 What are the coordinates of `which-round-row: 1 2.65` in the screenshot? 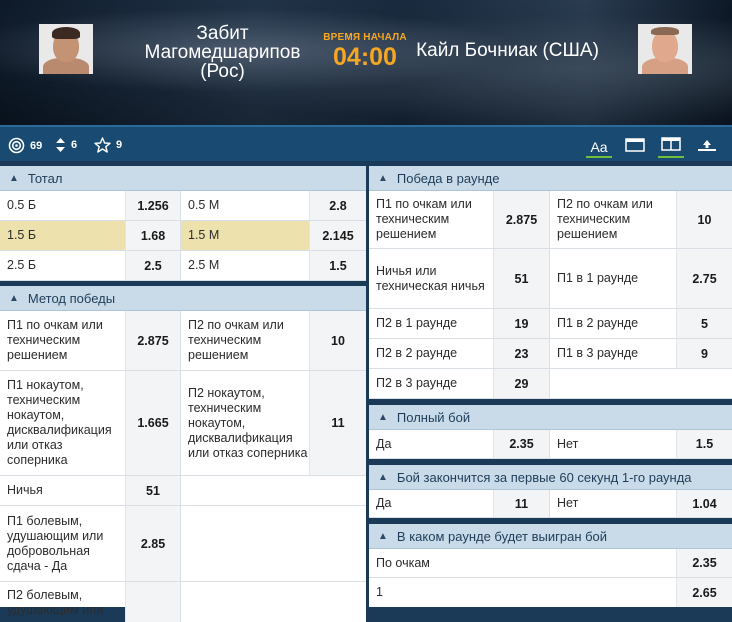 It's located at (550, 592).